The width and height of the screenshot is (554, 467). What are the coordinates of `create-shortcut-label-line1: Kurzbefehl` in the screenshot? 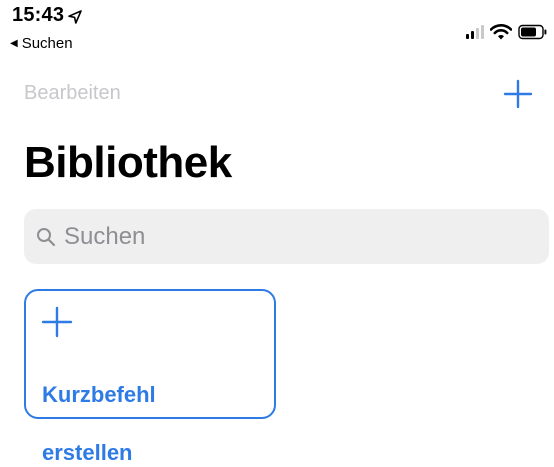 It's located at (99, 394).